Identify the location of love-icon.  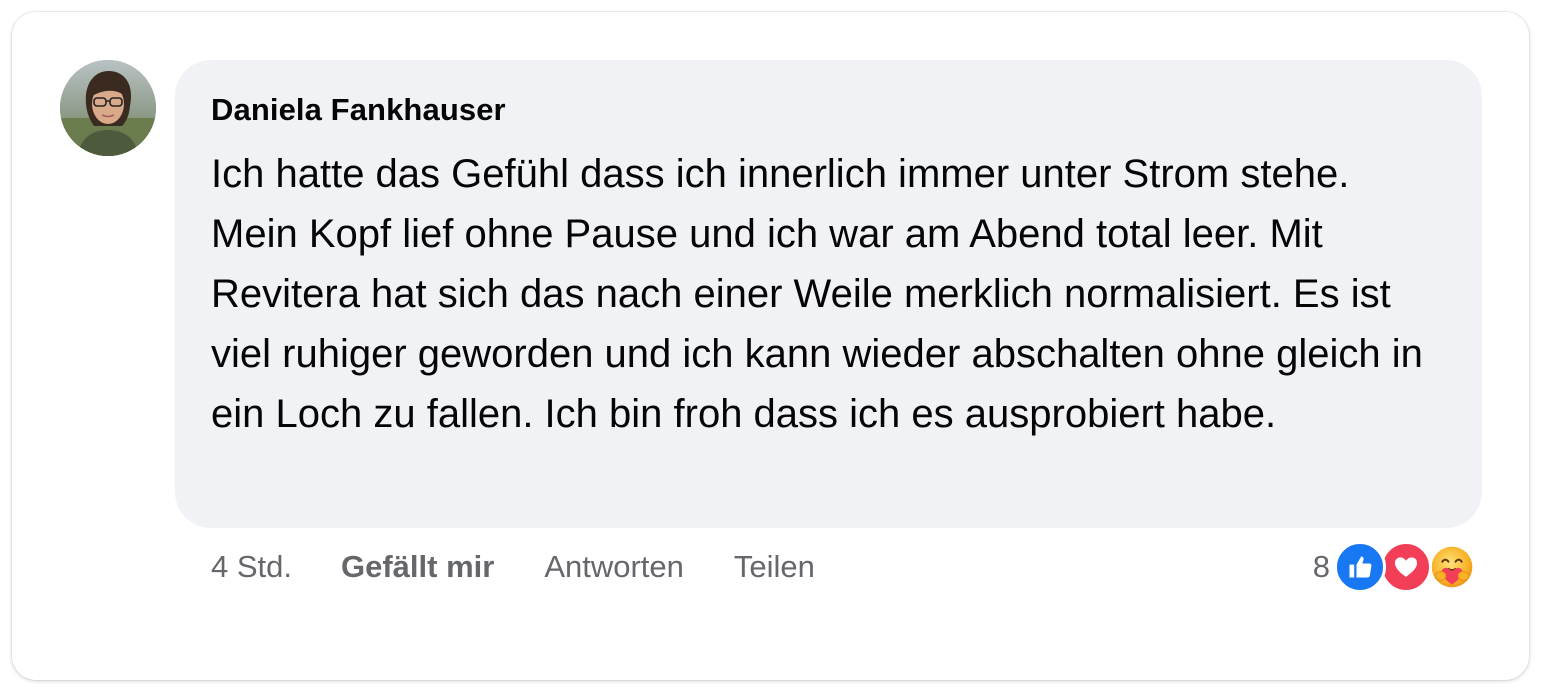
(1406, 567).